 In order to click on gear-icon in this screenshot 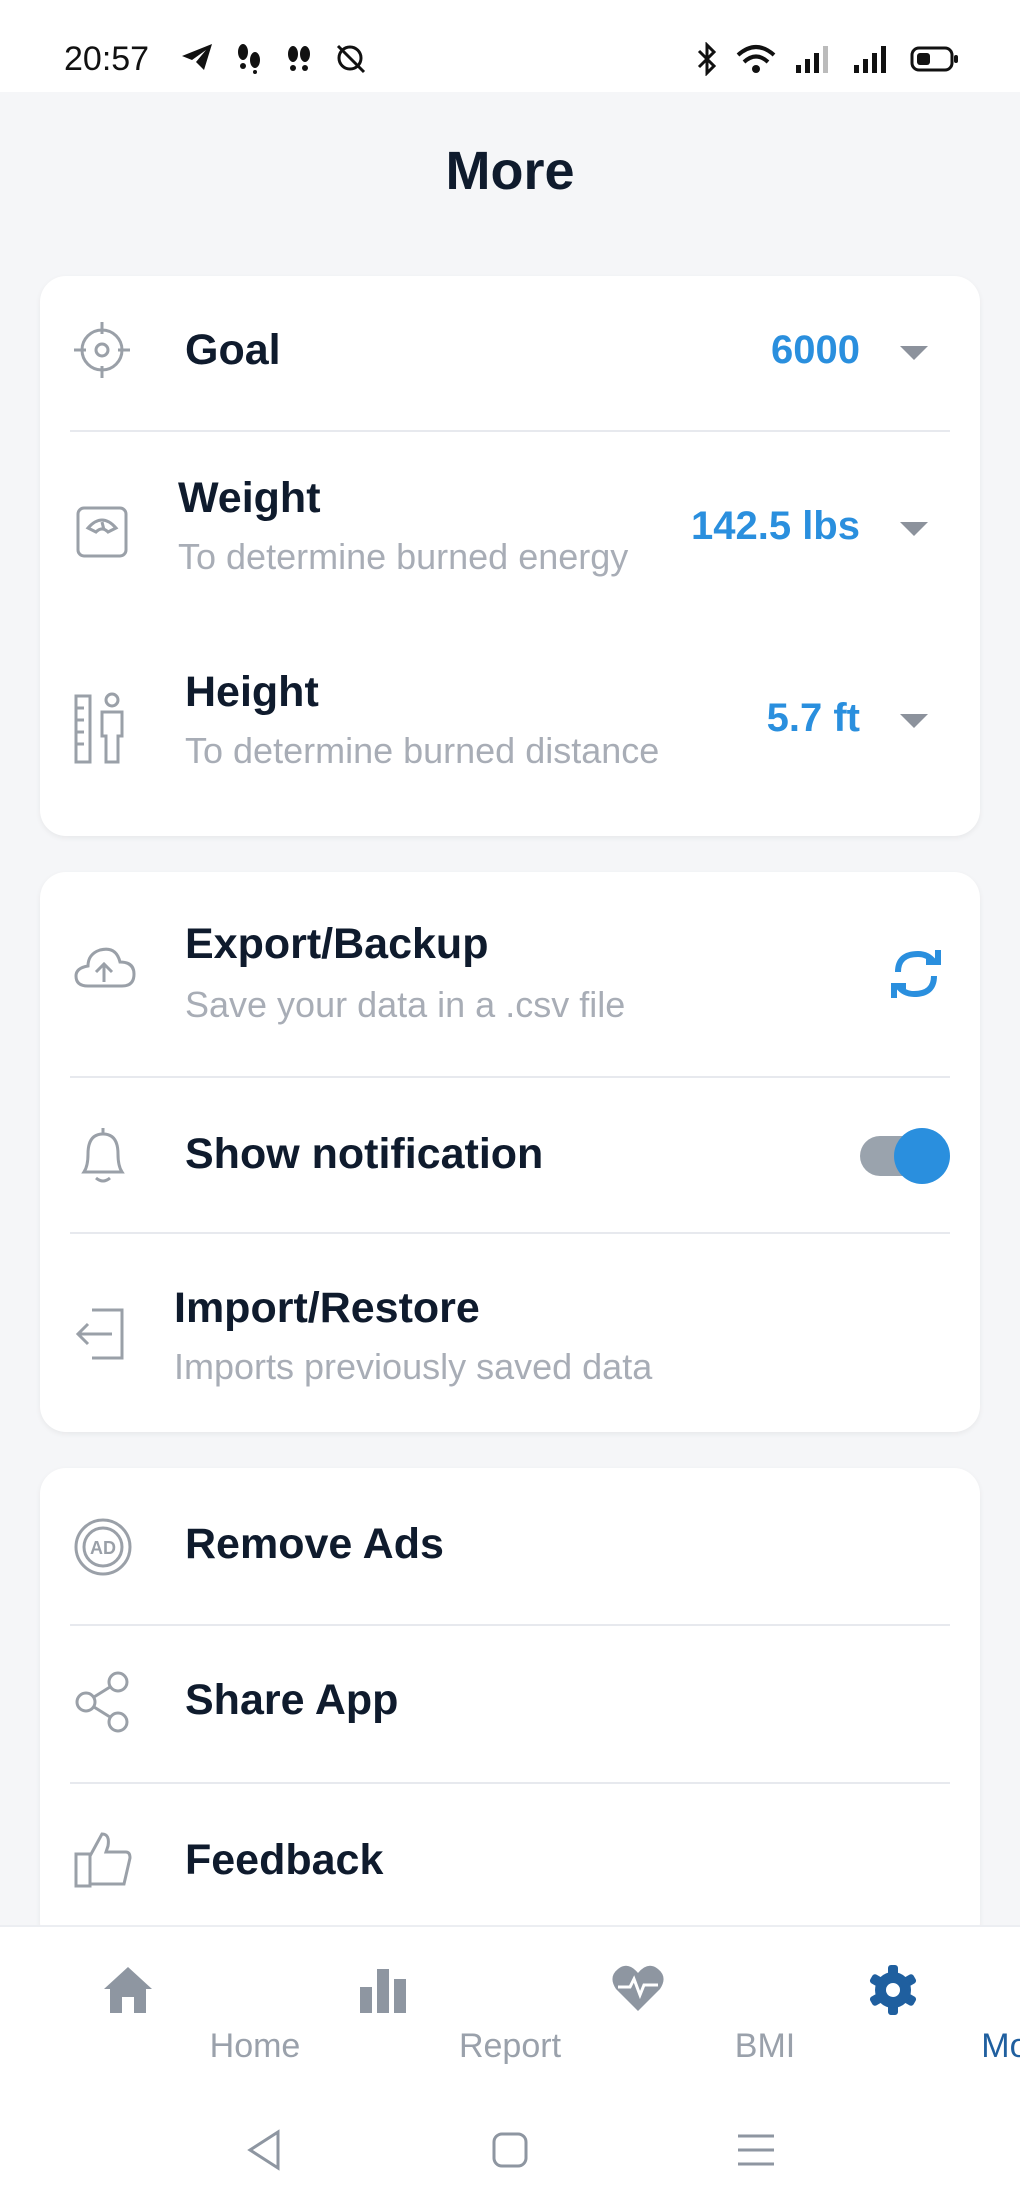, I will do `click(892, 1990)`.